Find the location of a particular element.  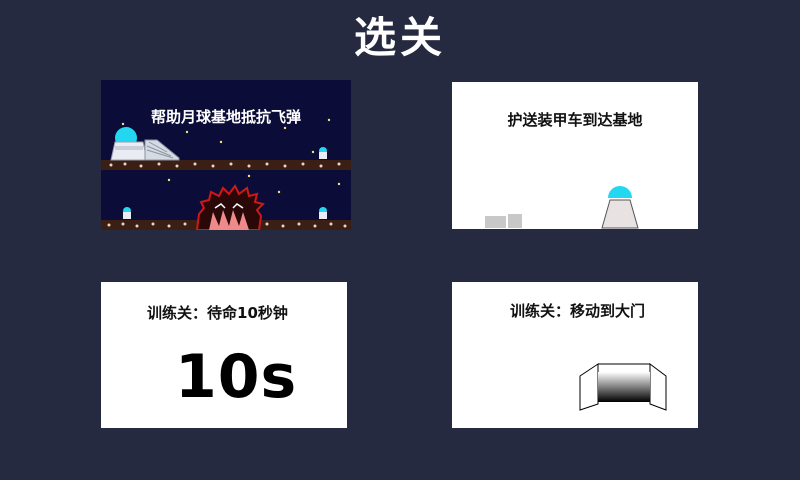

moon-base-building is located at coordinates (145, 144).